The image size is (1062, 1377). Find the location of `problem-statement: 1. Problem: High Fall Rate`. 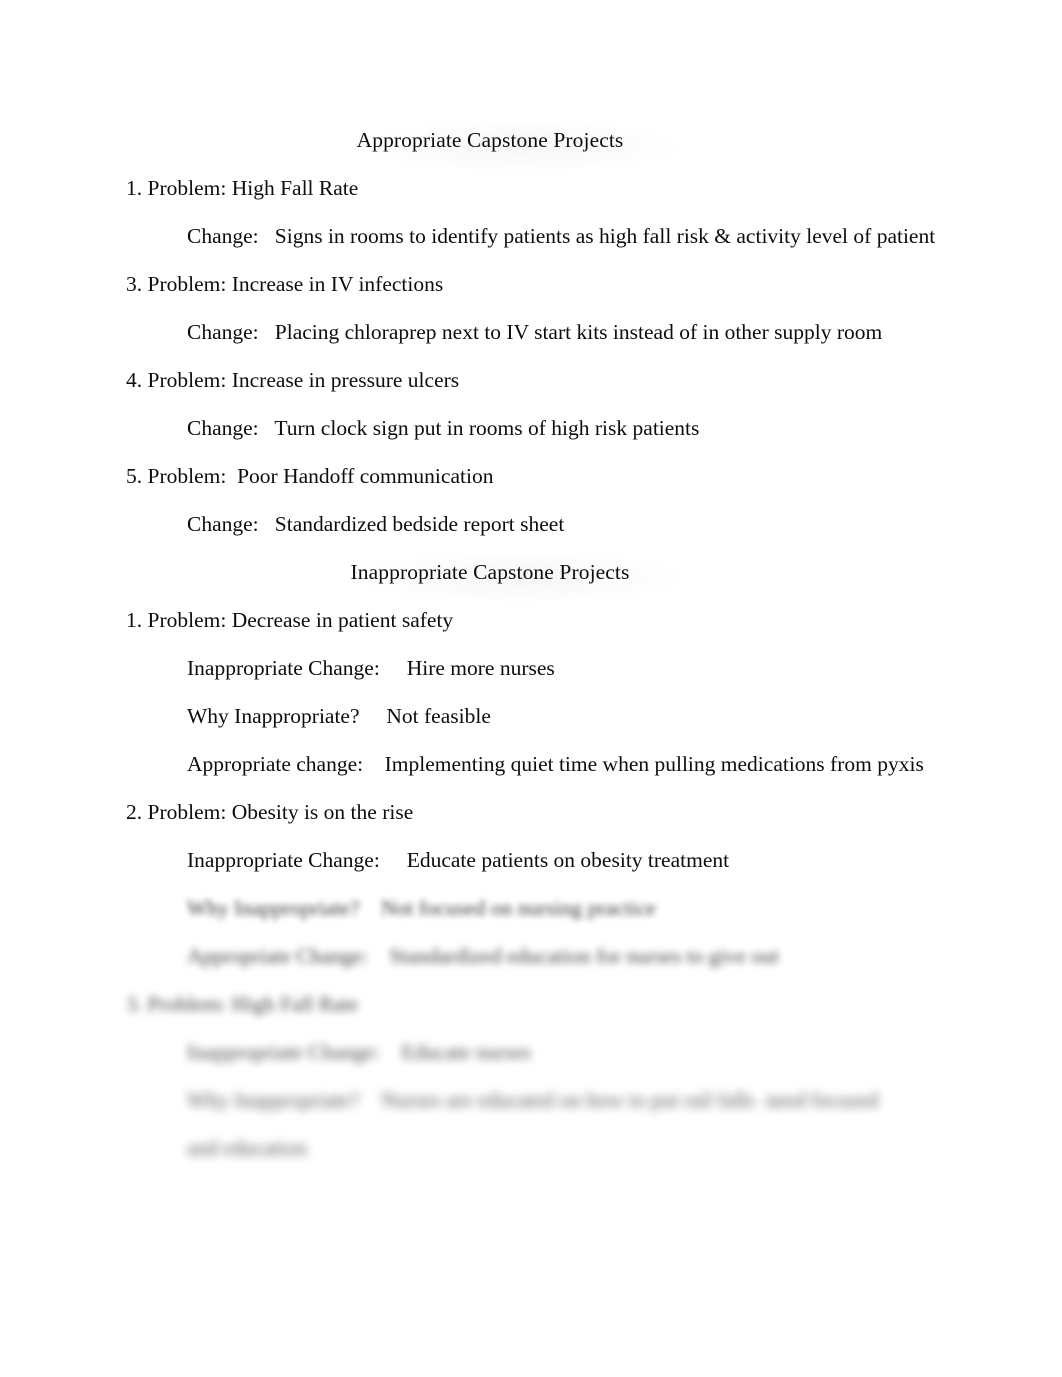

problem-statement: 1. Problem: High Fall Rate is located at coordinates (242, 188).